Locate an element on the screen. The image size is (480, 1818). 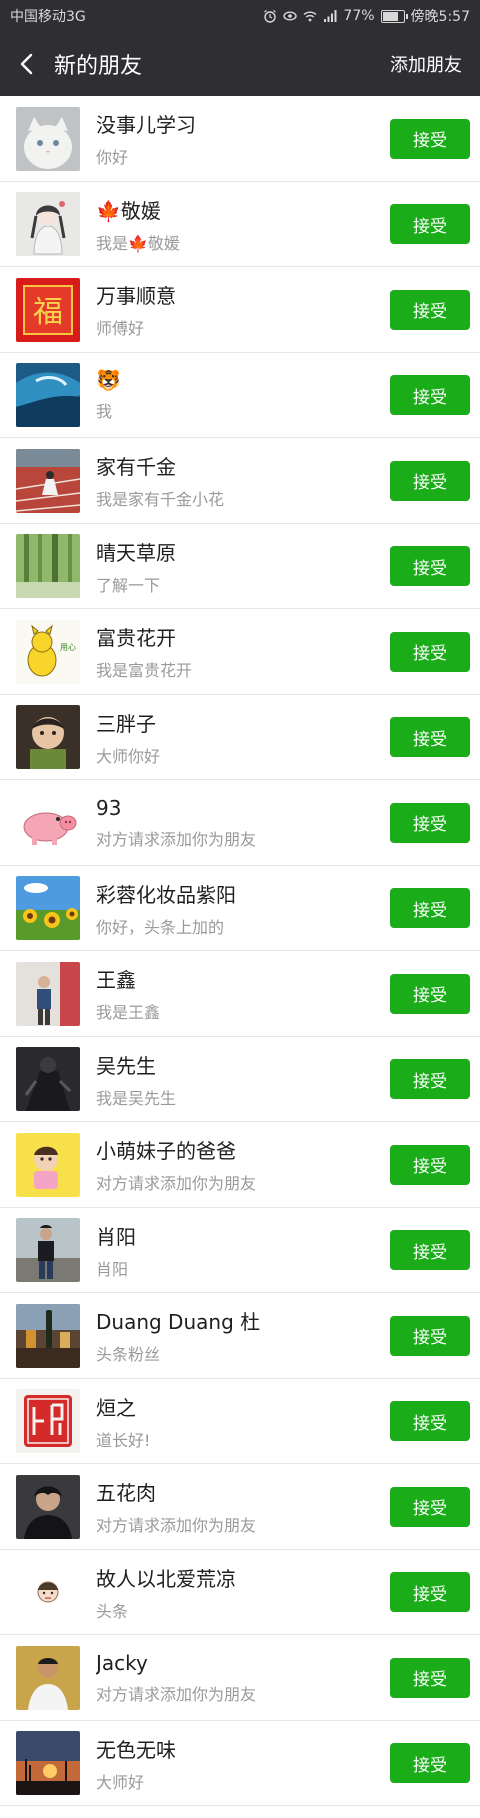
svg-text: 福 is located at coordinates (48, 312).